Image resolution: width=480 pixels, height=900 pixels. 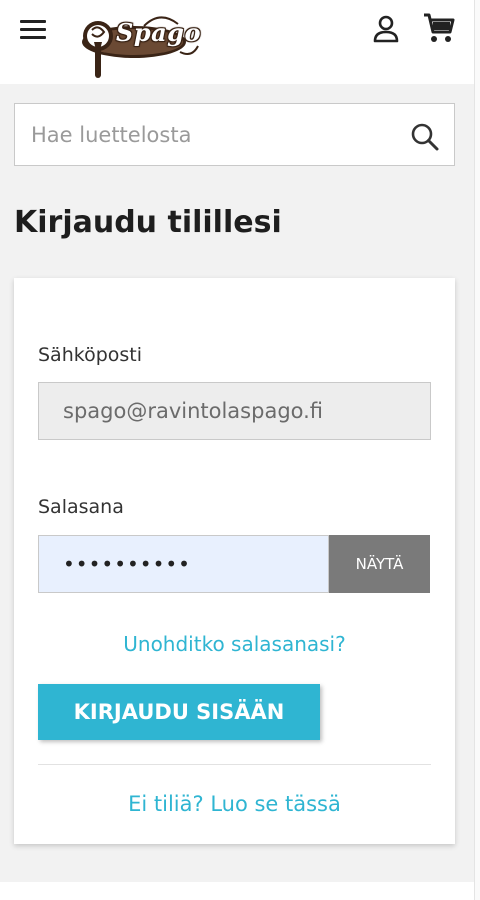 What do you see at coordinates (477, 450) in the screenshot?
I see `page-edge` at bounding box center [477, 450].